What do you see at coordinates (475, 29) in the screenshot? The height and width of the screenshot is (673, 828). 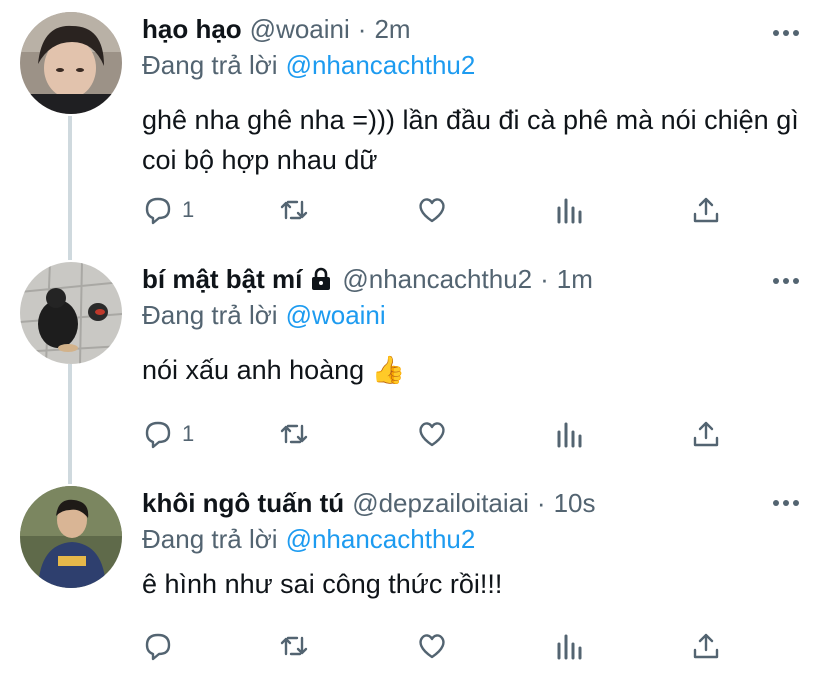 I see `tweet-header: hạo hạo @woaini · 2m` at bounding box center [475, 29].